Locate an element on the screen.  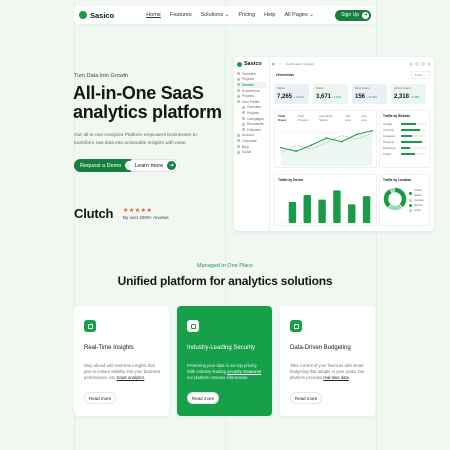
sidebar-item: Social is located at coordinates (251, 152).